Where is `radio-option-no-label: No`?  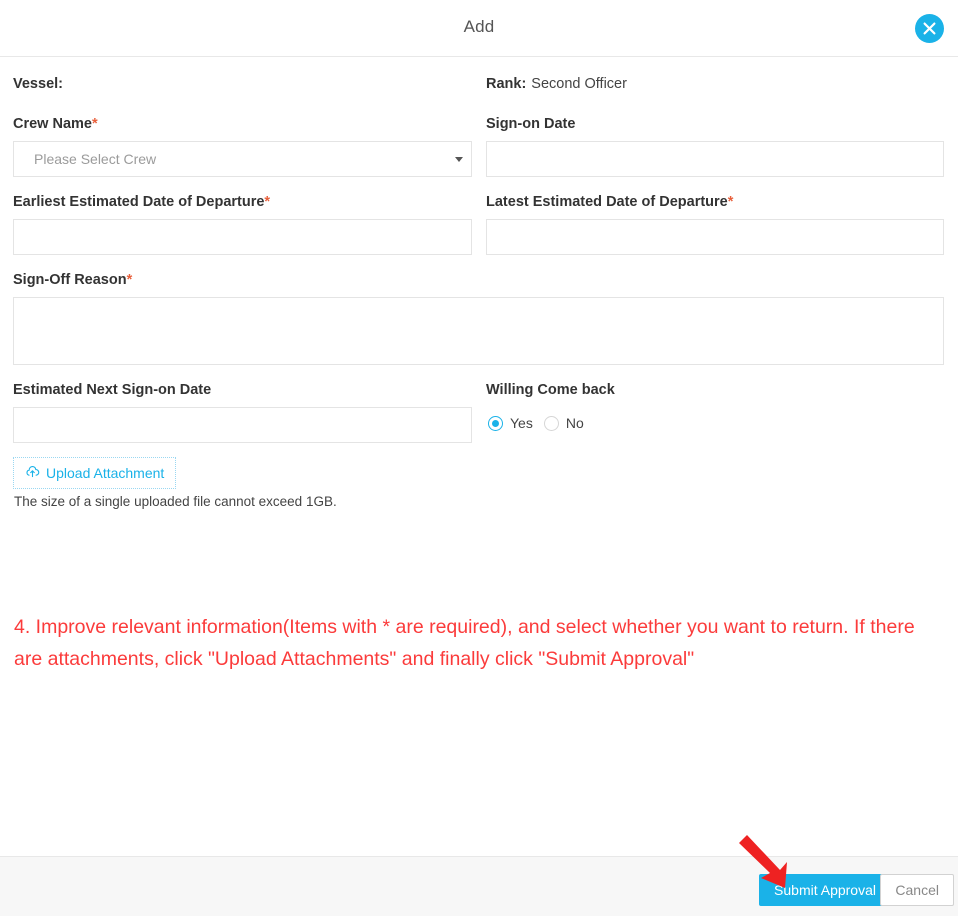 radio-option-no-label: No is located at coordinates (574, 423).